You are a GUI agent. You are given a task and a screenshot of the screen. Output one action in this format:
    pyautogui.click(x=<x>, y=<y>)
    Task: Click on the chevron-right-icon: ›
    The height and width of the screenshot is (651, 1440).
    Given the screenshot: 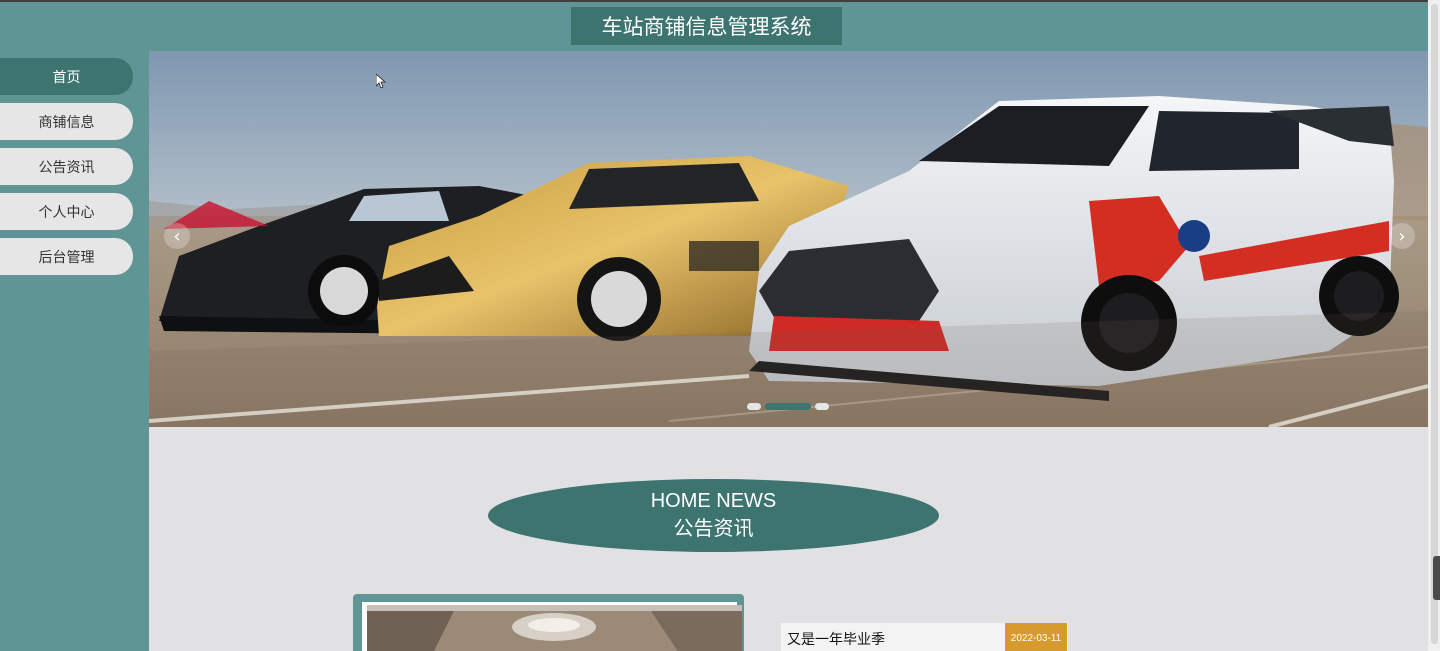 What is the action you would take?
    pyautogui.click(x=1402, y=236)
    